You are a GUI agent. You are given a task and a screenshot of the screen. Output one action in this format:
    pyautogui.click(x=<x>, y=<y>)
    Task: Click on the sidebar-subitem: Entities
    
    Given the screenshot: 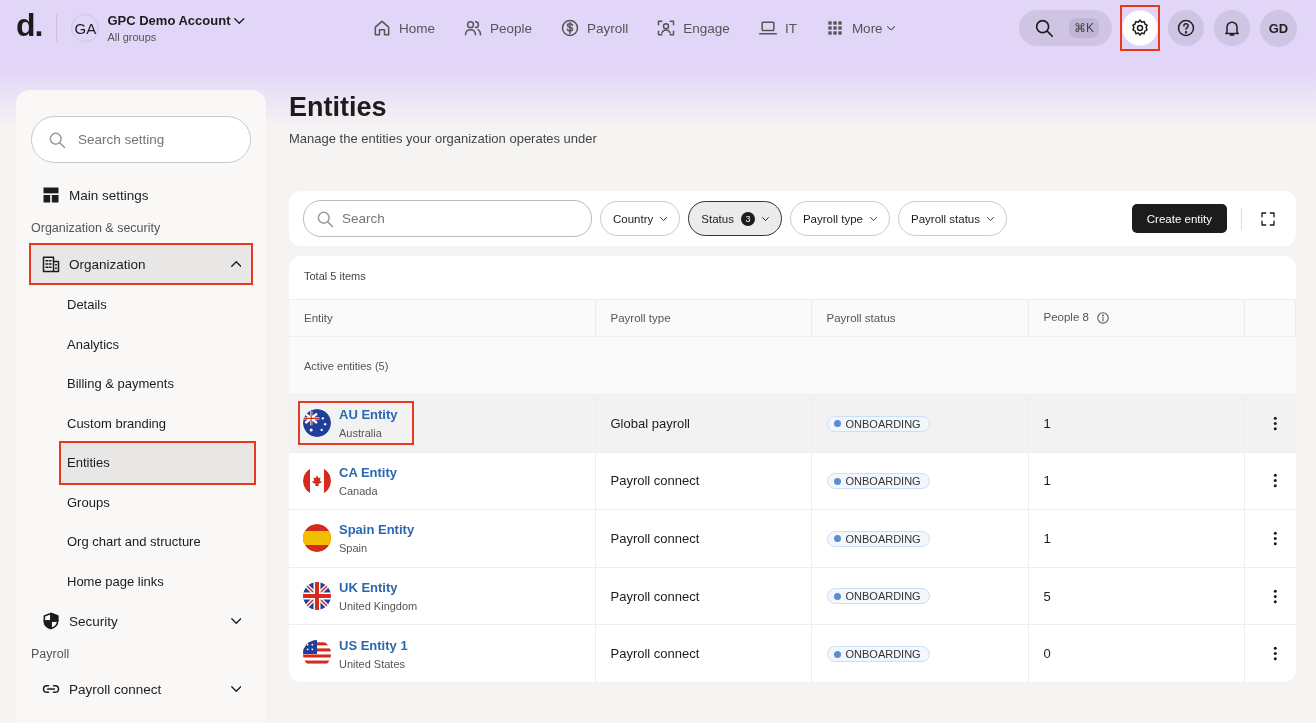 What is the action you would take?
    pyautogui.click(x=157, y=463)
    